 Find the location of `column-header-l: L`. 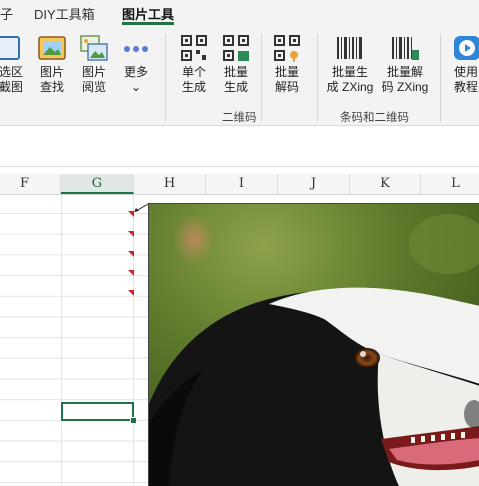

column-header-l: L is located at coordinates (450, 184).